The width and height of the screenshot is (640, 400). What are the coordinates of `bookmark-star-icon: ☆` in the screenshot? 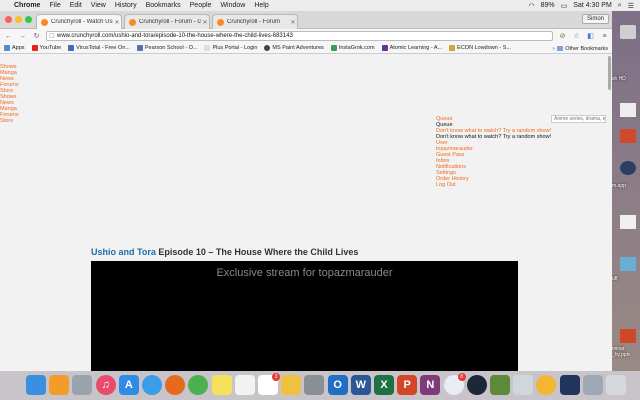 It's located at (576, 36).